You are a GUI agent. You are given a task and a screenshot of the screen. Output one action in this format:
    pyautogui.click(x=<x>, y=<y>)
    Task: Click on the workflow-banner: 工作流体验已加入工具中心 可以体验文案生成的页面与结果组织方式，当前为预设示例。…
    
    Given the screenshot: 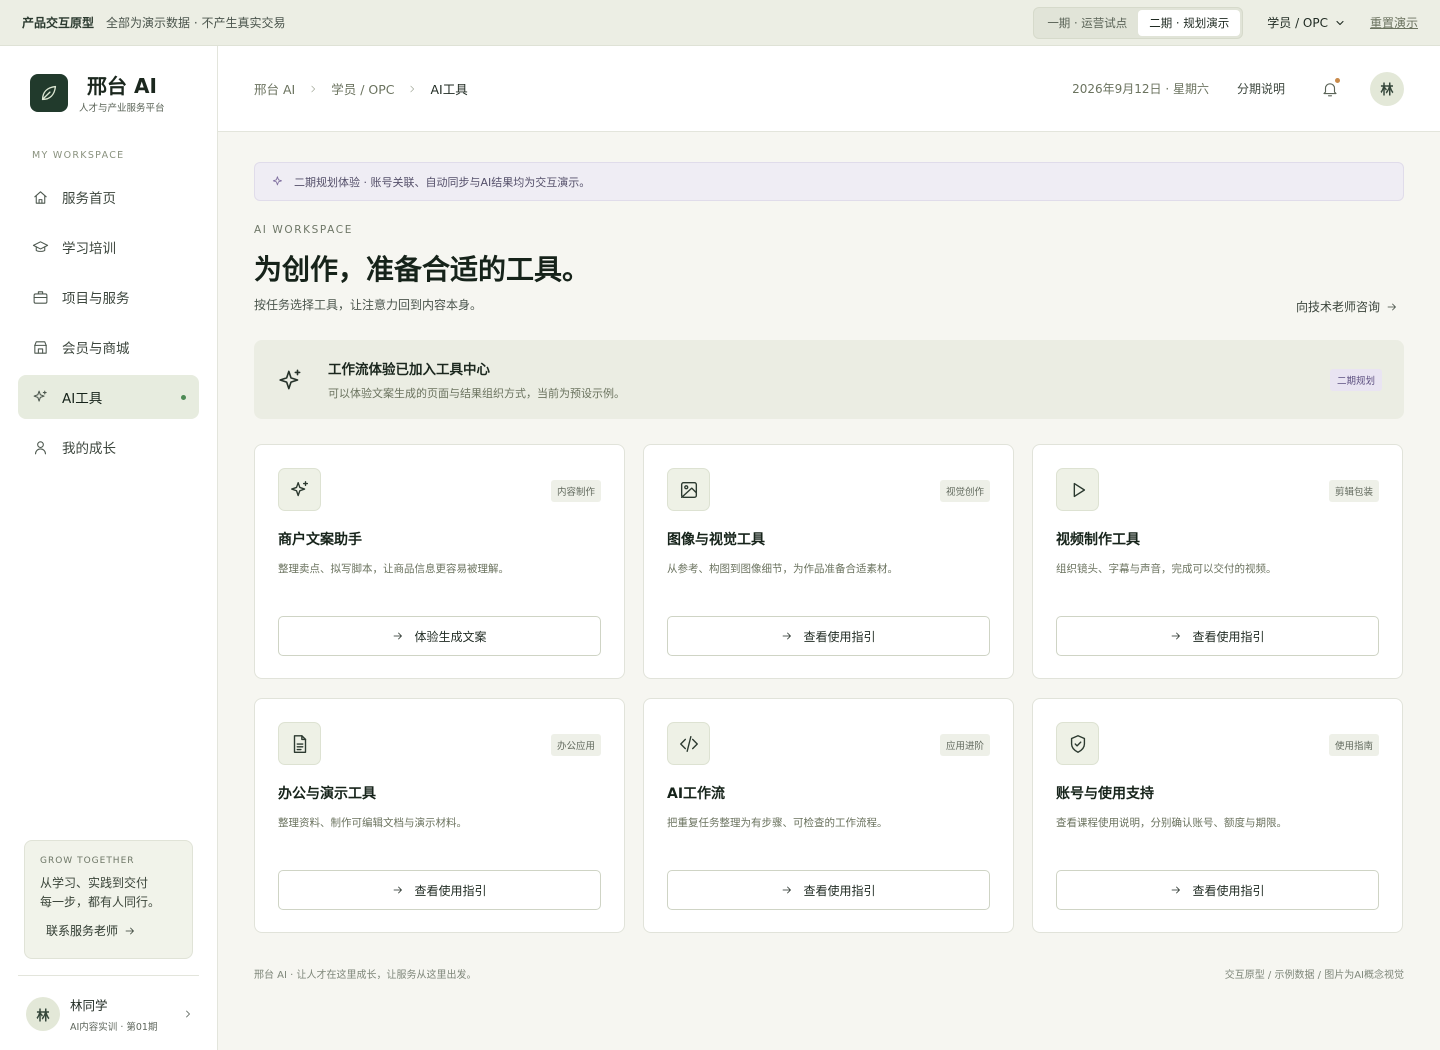 What is the action you would take?
    pyautogui.click(x=829, y=379)
    